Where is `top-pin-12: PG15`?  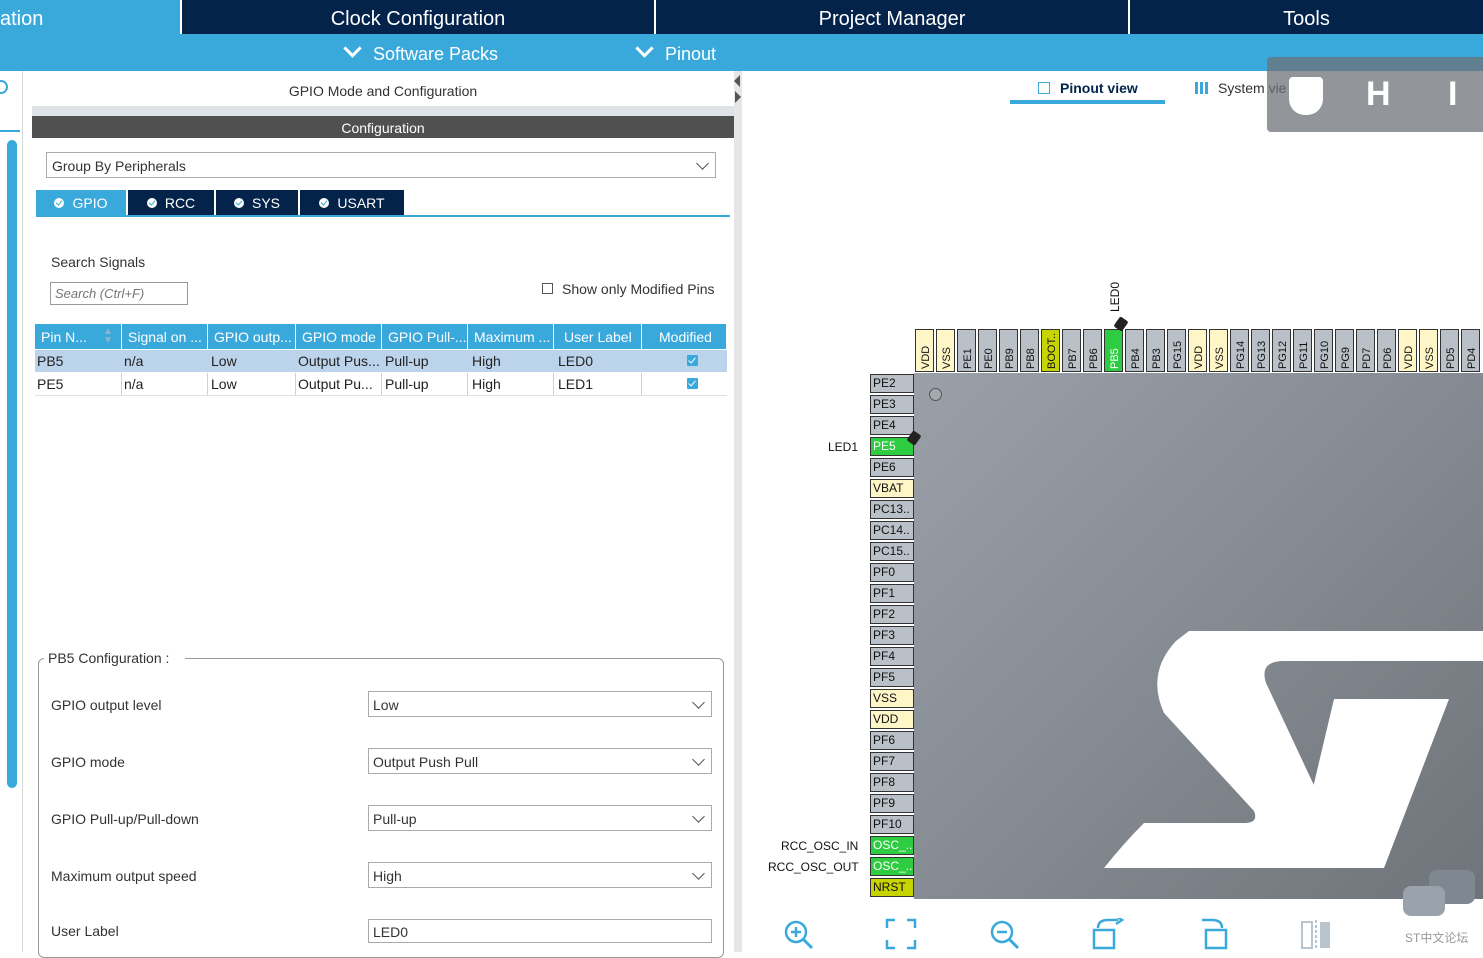
top-pin-12: PG15 is located at coordinates (1176, 350).